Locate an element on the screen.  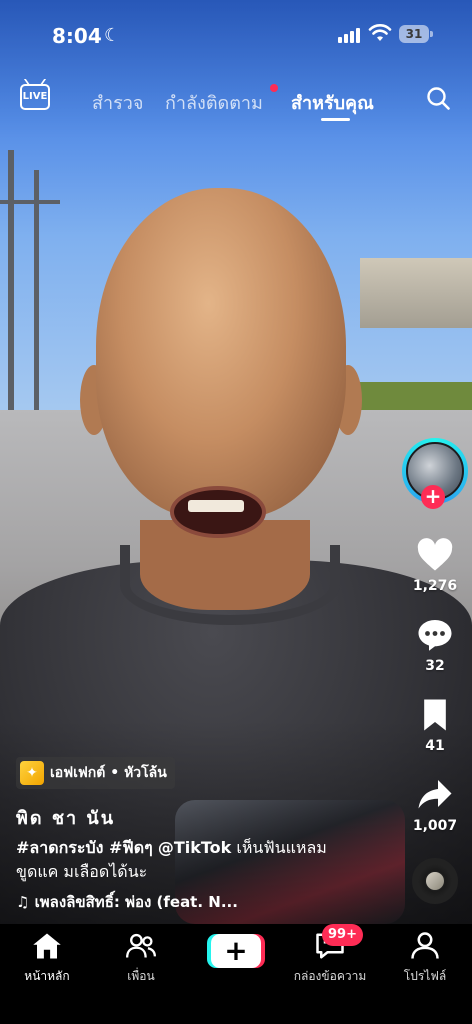
home-icon is located at coordinates (47, 946).